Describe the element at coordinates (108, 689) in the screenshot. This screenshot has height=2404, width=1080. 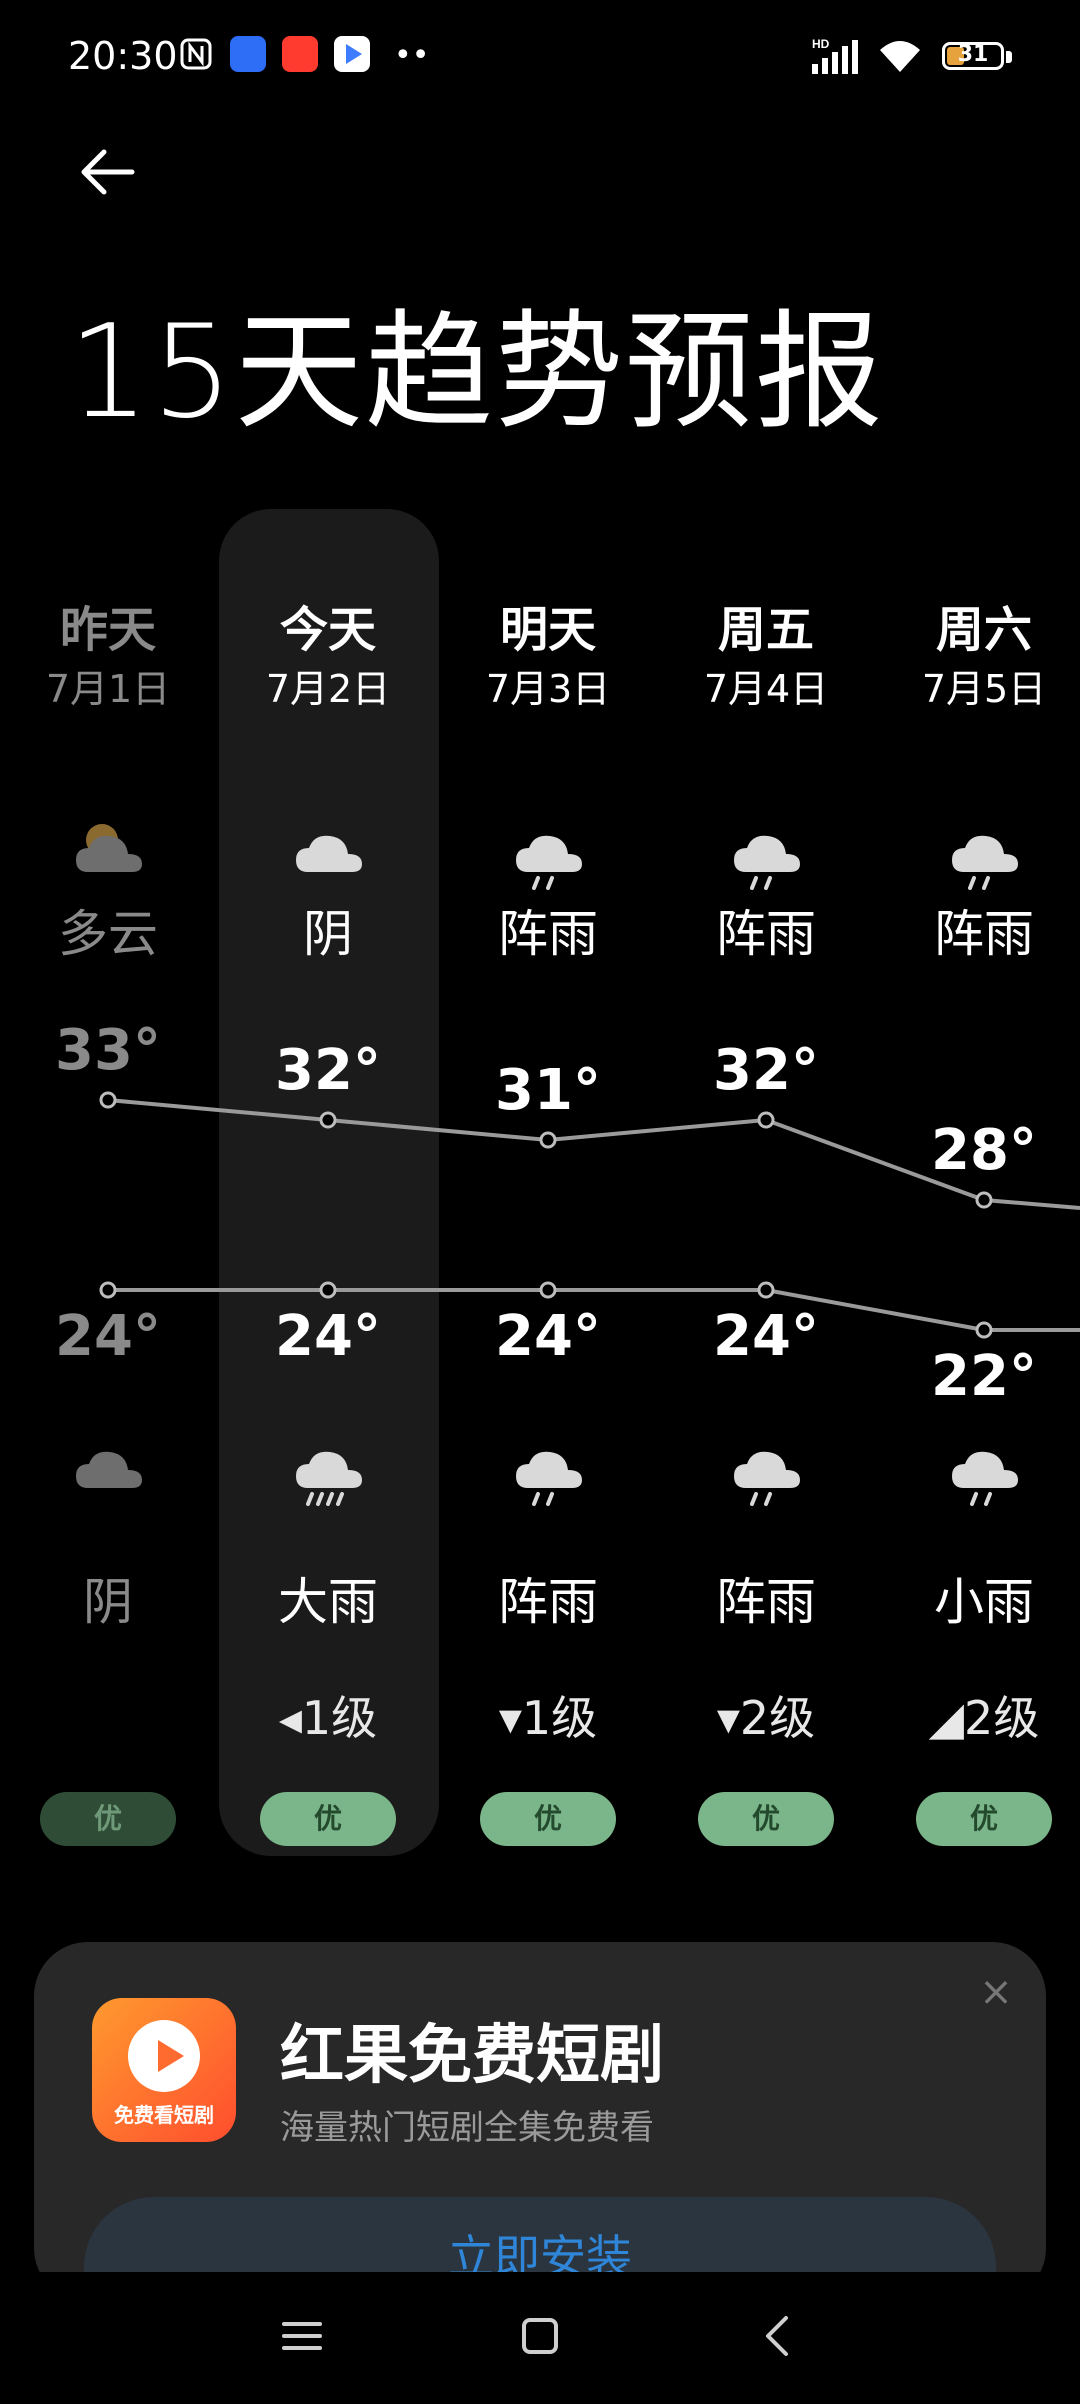
I see `day-date: 7月1日` at that location.